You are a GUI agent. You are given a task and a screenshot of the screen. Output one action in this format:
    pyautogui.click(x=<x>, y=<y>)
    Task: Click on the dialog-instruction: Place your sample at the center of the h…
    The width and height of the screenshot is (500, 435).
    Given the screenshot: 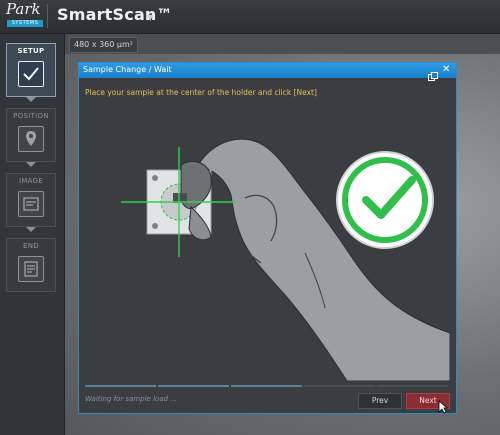 What is the action you would take?
    pyautogui.click(x=201, y=92)
    